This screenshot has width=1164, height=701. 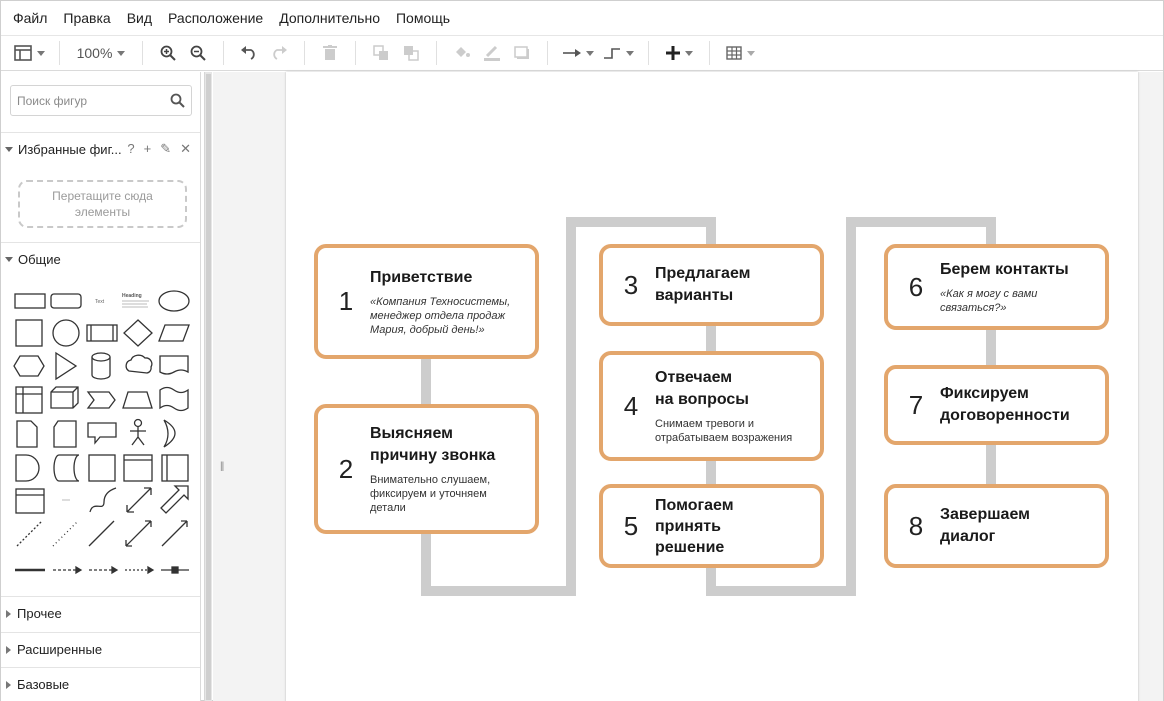 What do you see at coordinates (60, 649) in the screenshot?
I see `advanced-section-title: Расширенные` at bounding box center [60, 649].